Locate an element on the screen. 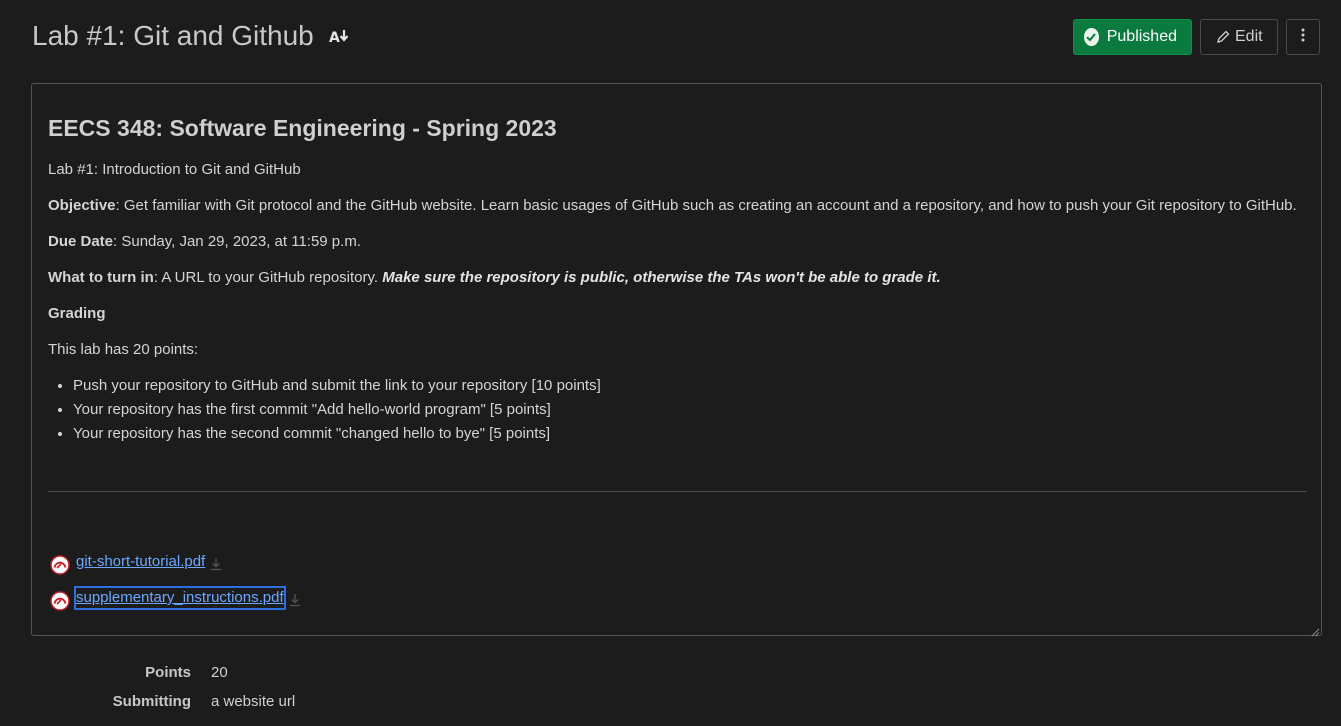 The width and height of the screenshot is (1341, 726). page-title: Lab #1: Git and Github is located at coordinates (173, 35).